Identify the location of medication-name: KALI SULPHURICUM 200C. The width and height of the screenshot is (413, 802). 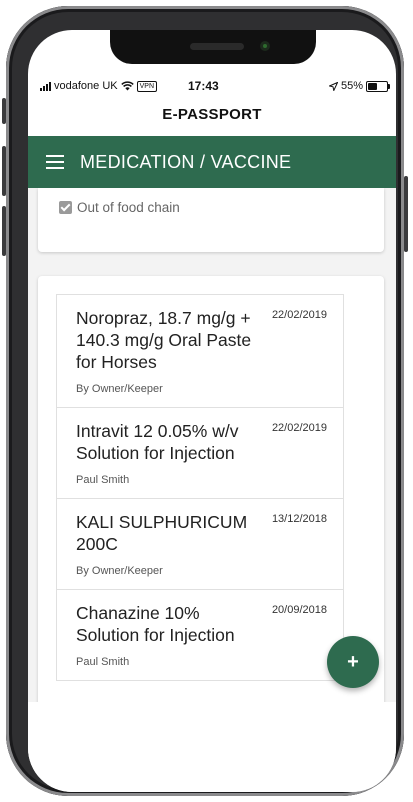
(162, 533).